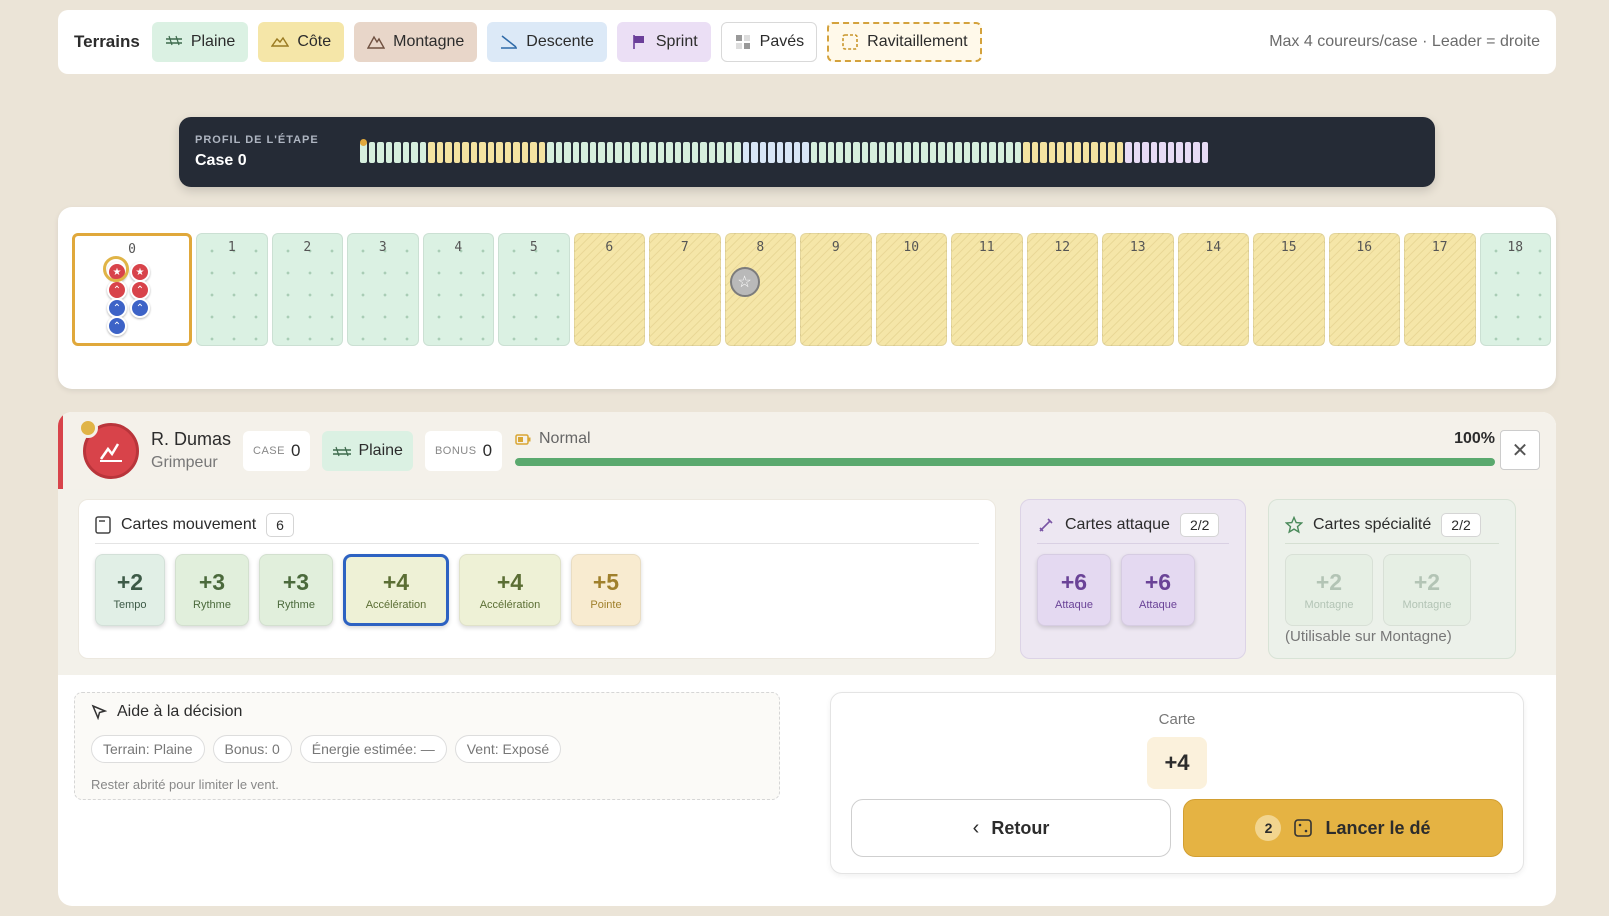 The width and height of the screenshot is (1609, 916). What do you see at coordinates (836, 289) in the screenshot?
I see `track-cell-9: 9` at bounding box center [836, 289].